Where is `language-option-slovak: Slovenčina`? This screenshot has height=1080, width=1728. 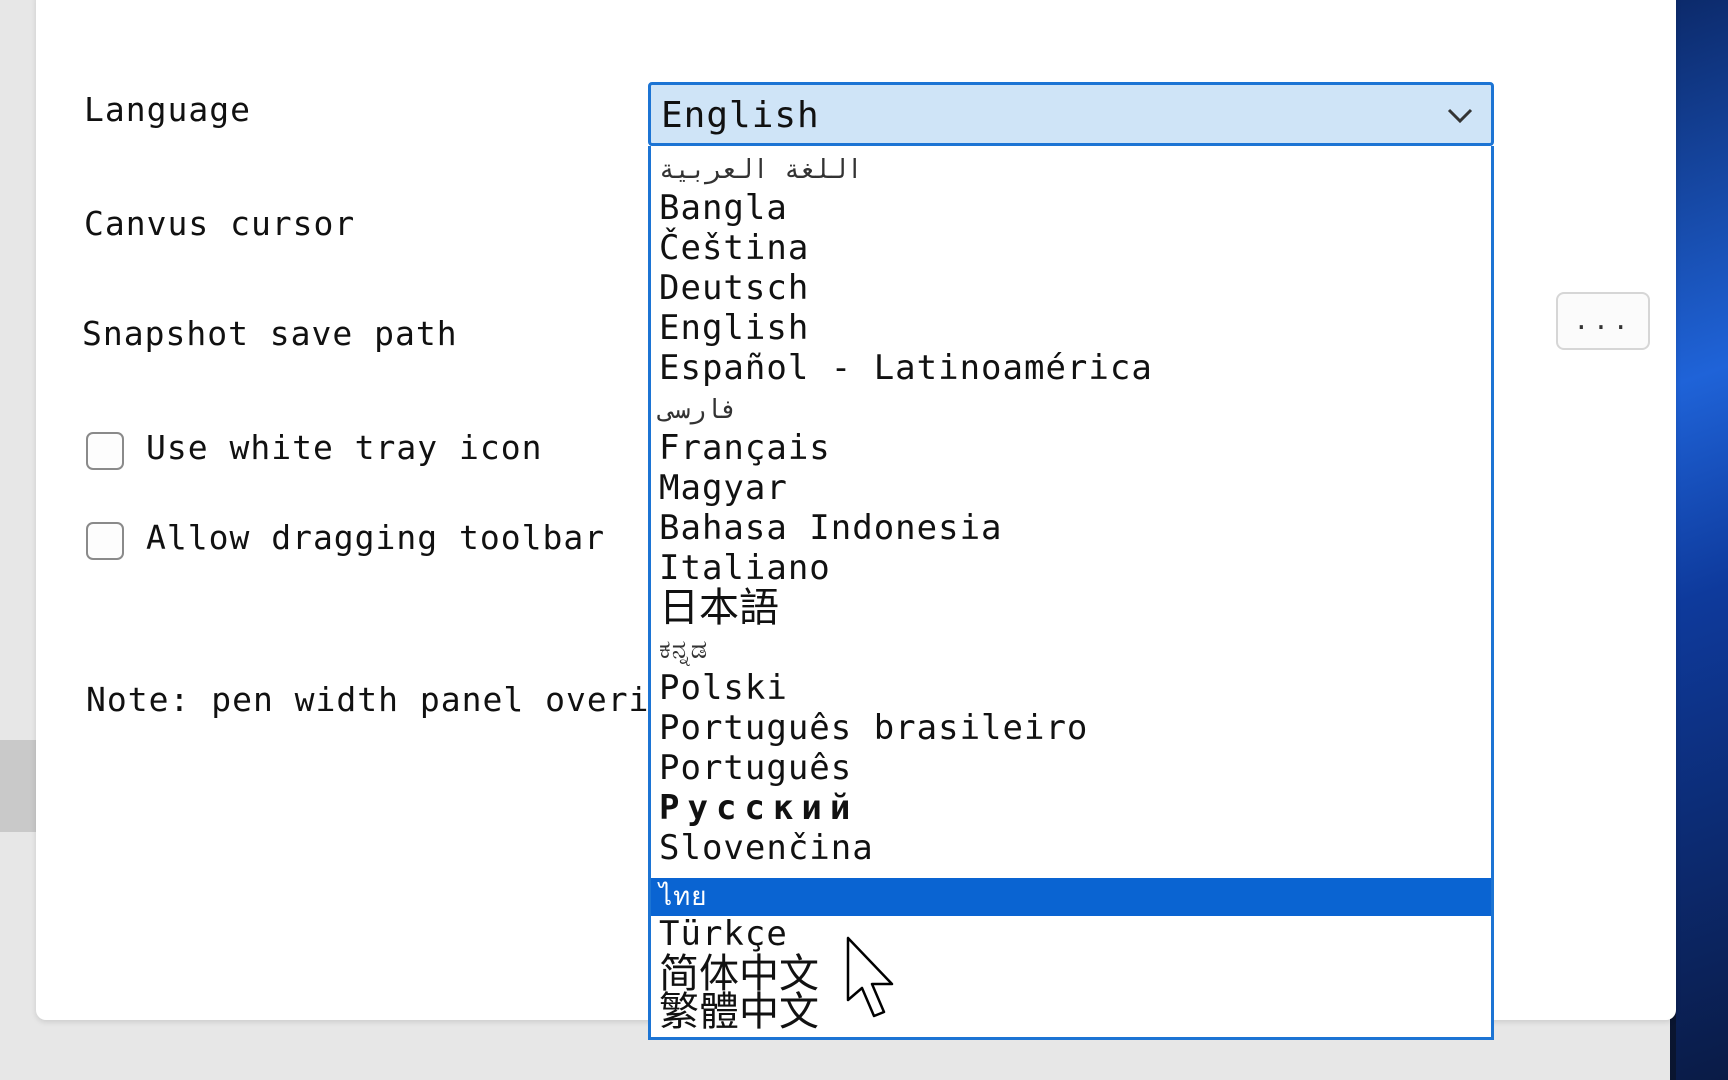
language-option-slovak: Slovenčina is located at coordinates (1071, 848).